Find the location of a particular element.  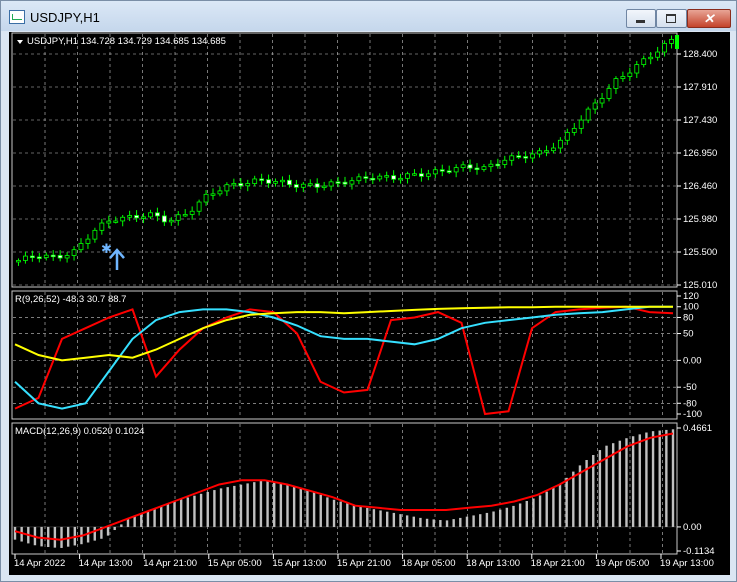

macd-panel-header: MACD(12,26,9) 0.0520 0.1024 is located at coordinates (79, 431).